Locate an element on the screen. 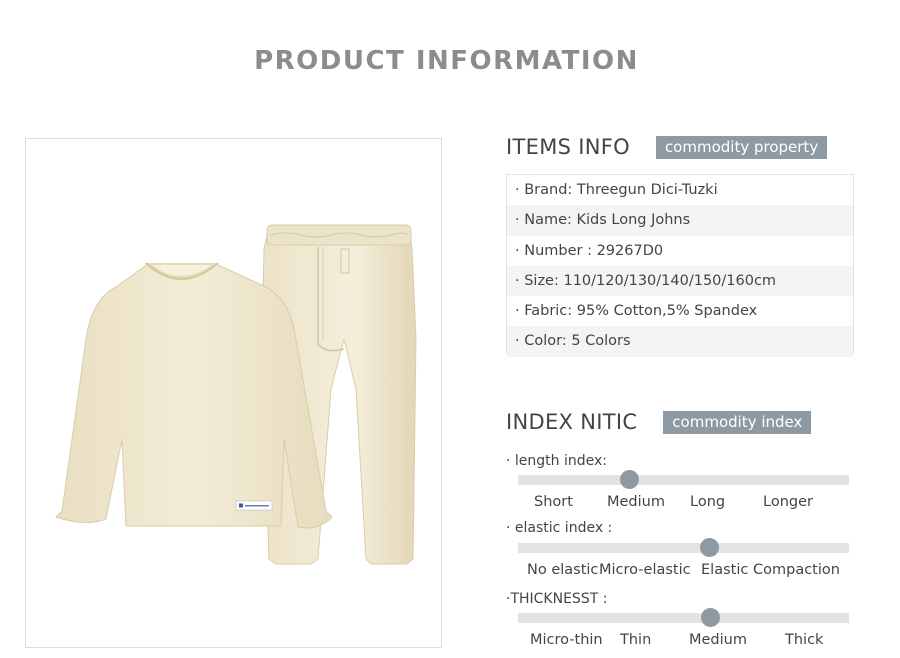 This screenshot has width=900, height=658. items-info-title: ITEMS INFO is located at coordinates (568, 147).